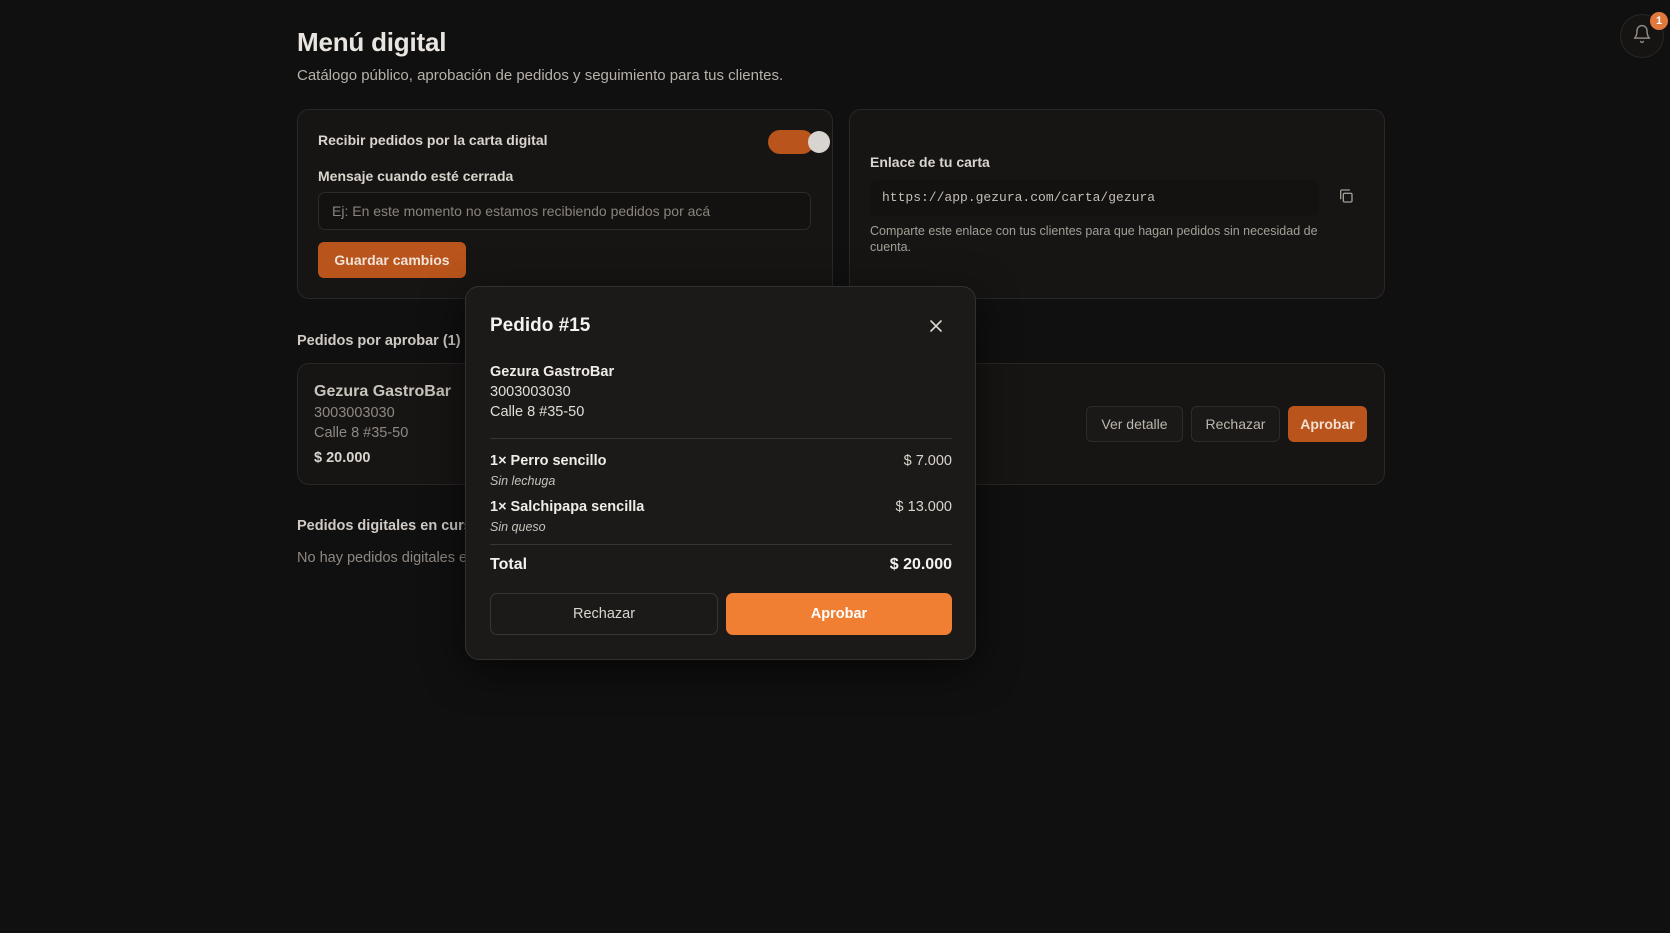 The image size is (1670, 933). I want to click on modal-title: Pedido #15, so click(540, 325).